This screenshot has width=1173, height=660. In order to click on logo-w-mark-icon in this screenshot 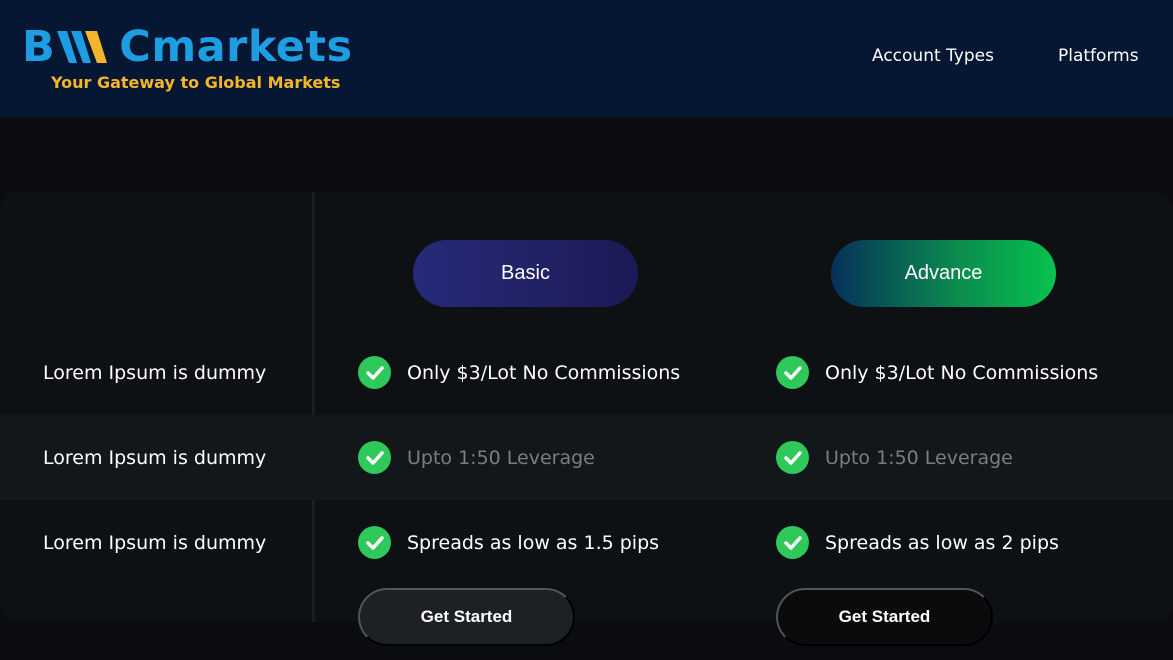, I will do `click(82, 47)`.